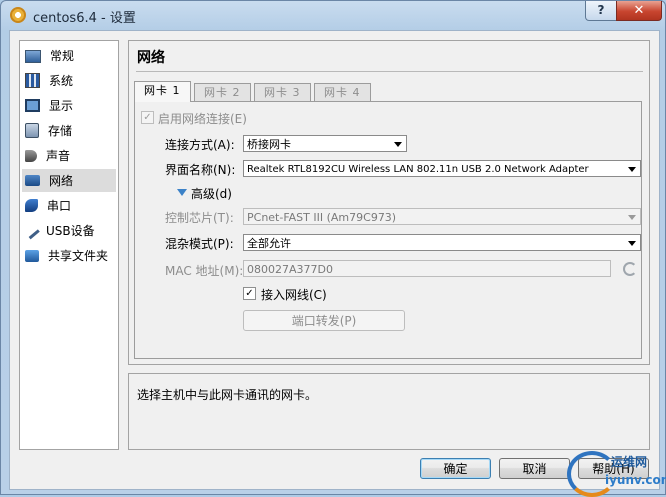  I want to click on site-watermark: 运维网 iyunv.com, so click(616, 473).